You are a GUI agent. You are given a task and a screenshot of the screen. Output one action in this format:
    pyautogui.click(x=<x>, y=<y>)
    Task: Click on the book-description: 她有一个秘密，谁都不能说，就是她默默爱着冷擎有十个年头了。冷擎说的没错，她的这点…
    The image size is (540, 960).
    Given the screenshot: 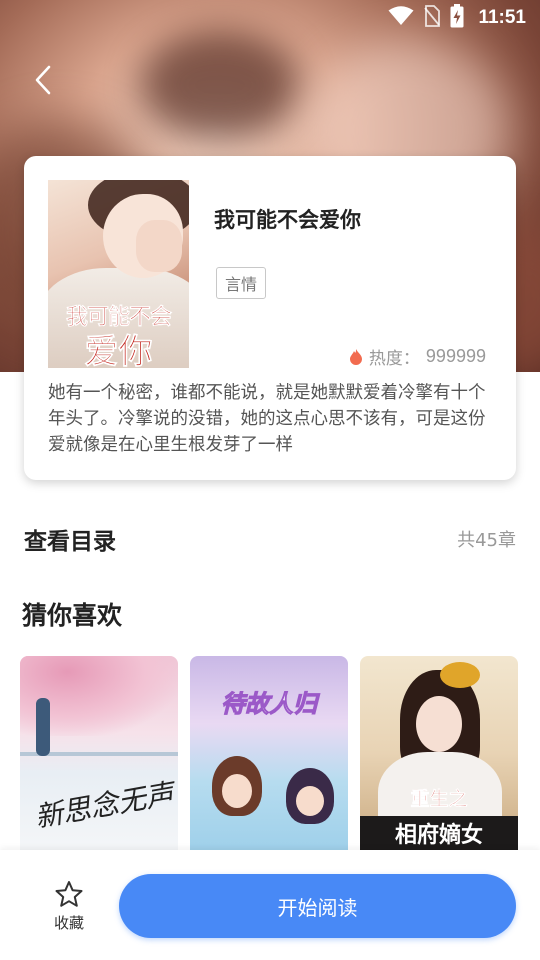 What is the action you would take?
    pyautogui.click(x=267, y=419)
    